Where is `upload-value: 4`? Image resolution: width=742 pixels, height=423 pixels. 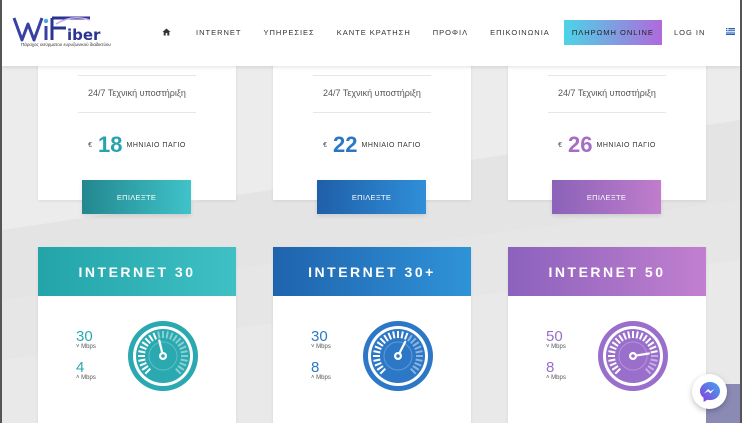
upload-value: 4 is located at coordinates (80, 367).